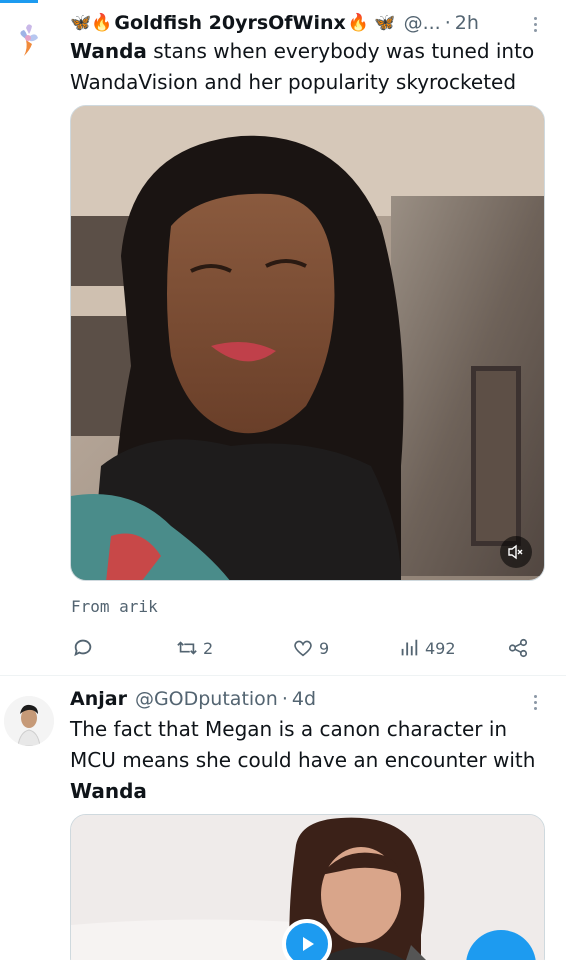 The height and width of the screenshot is (960, 566). What do you see at coordinates (409, 647) in the screenshot?
I see `views-icon` at bounding box center [409, 647].